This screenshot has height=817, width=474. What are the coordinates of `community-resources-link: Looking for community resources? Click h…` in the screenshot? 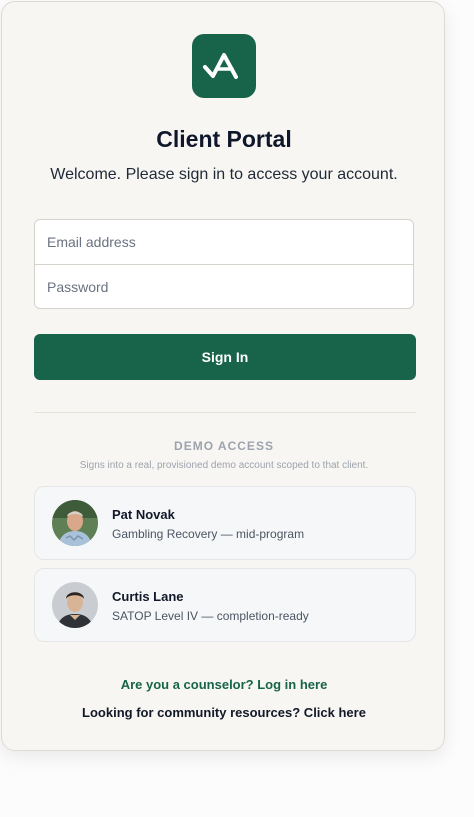 It's located at (224, 712).